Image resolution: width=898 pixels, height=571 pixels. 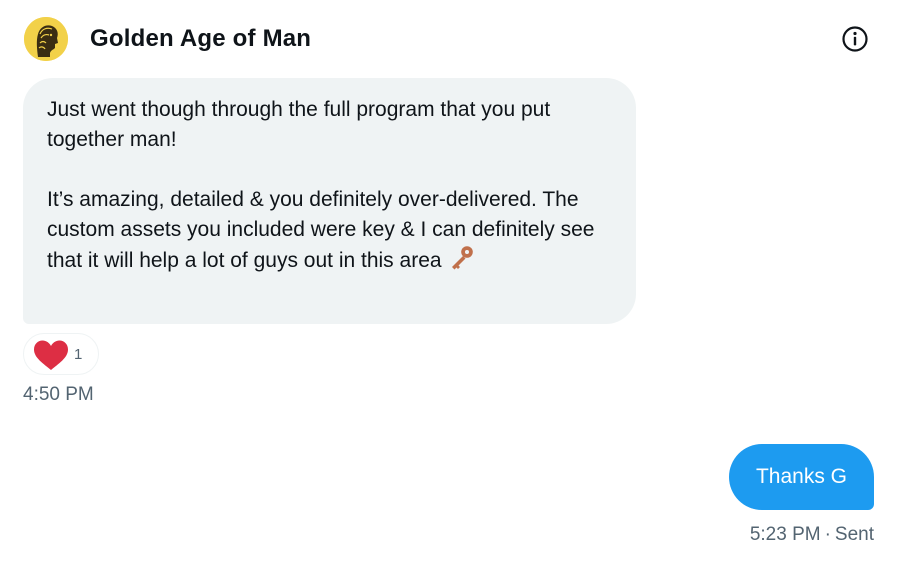 I want to click on message-status: Sent, so click(x=854, y=534).